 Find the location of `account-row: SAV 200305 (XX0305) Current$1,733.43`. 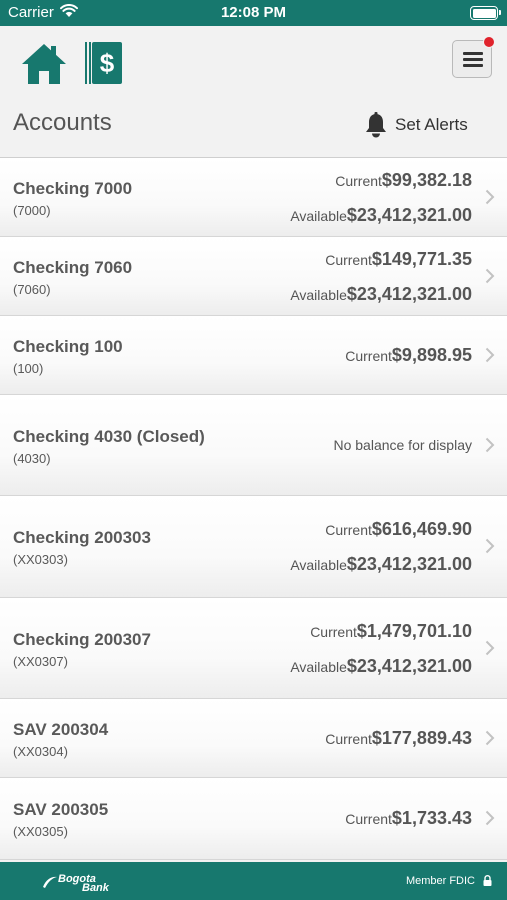

account-row: SAV 200305 (XX0305) Current$1,733.43 is located at coordinates (253, 819).